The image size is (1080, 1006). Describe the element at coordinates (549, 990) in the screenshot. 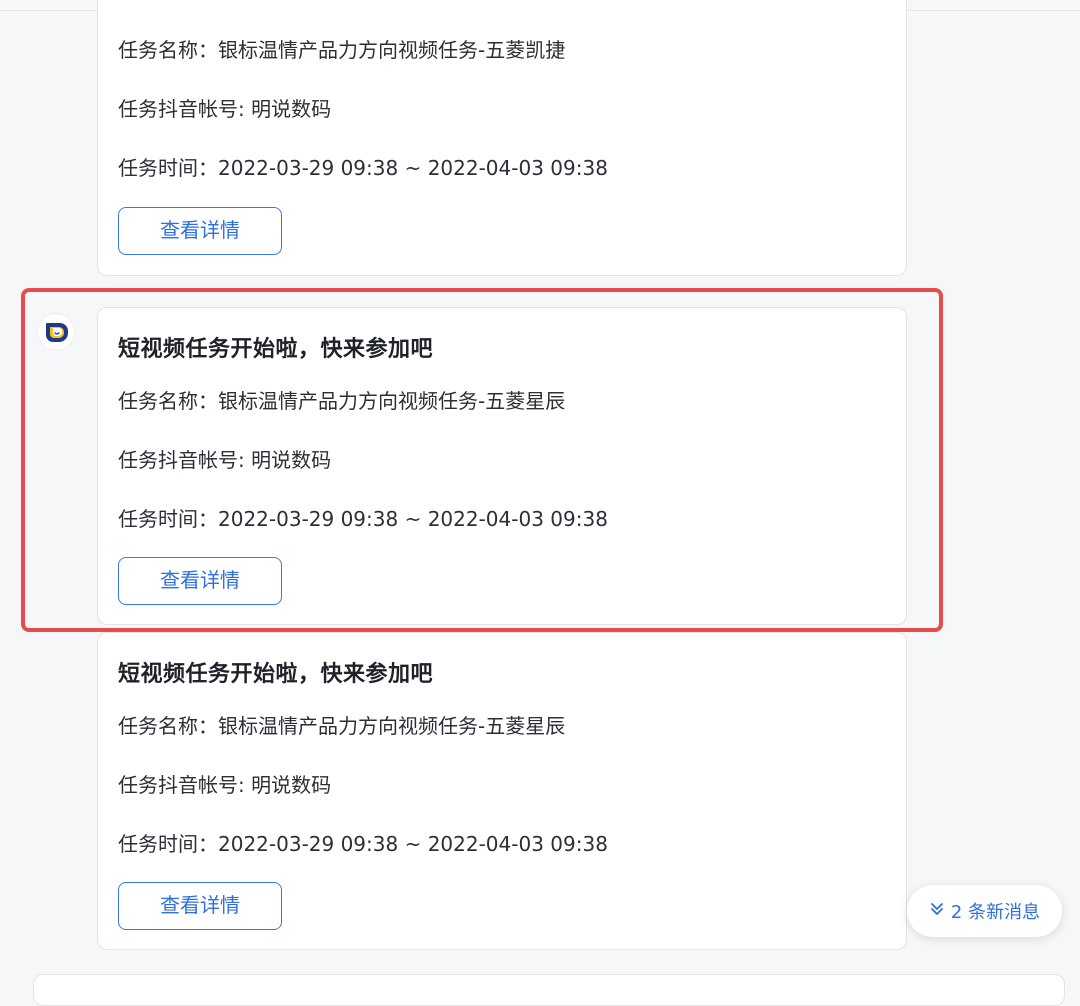

I see `input-bar` at that location.